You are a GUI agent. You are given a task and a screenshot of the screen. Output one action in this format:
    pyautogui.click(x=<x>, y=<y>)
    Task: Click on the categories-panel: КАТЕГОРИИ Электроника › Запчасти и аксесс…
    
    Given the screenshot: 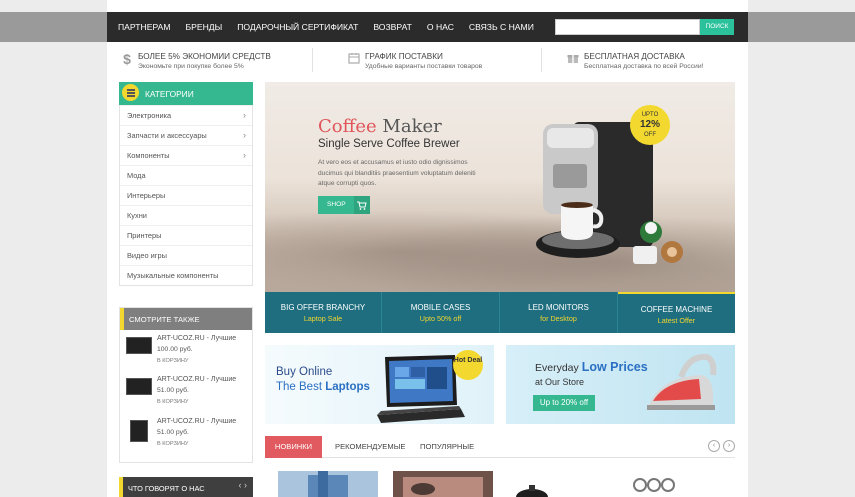 What is the action you would take?
    pyautogui.click(x=186, y=184)
    